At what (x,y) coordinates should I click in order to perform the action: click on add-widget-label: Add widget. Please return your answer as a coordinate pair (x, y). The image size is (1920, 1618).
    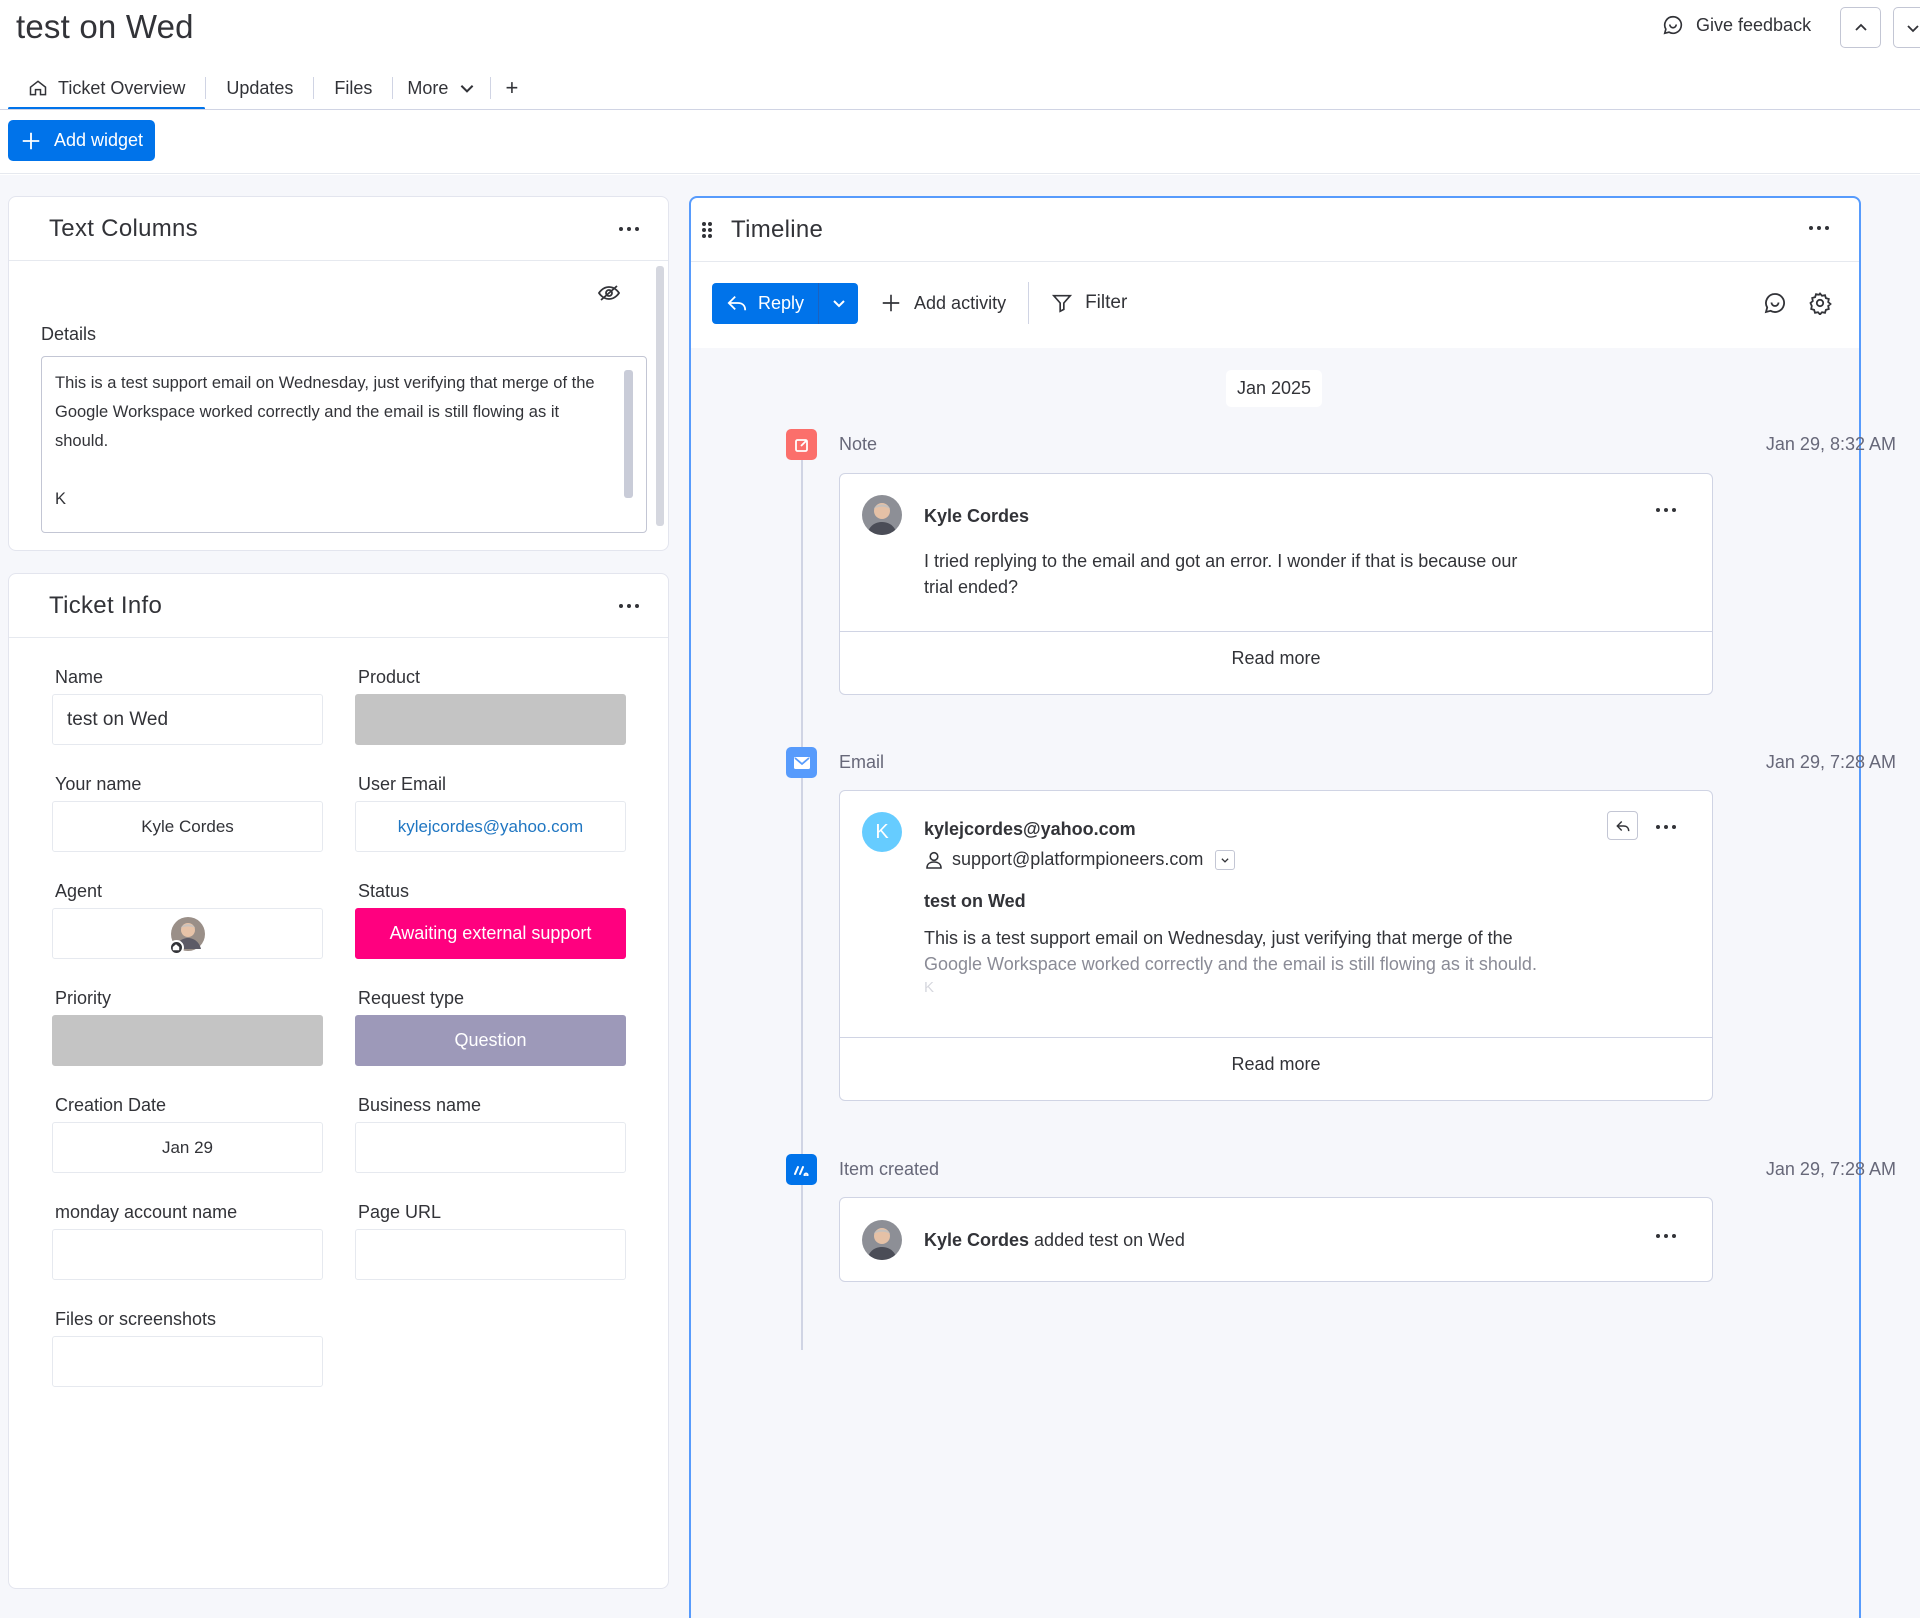
    Looking at the image, I should click on (99, 140).